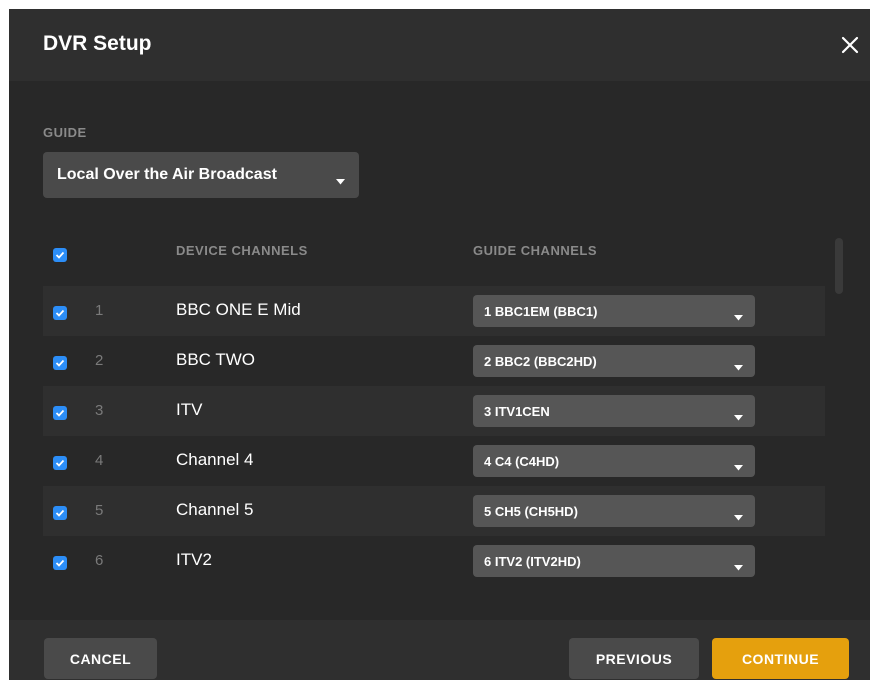  Describe the element at coordinates (215, 459) in the screenshot. I see `device-channel-name: Channel 4` at that location.